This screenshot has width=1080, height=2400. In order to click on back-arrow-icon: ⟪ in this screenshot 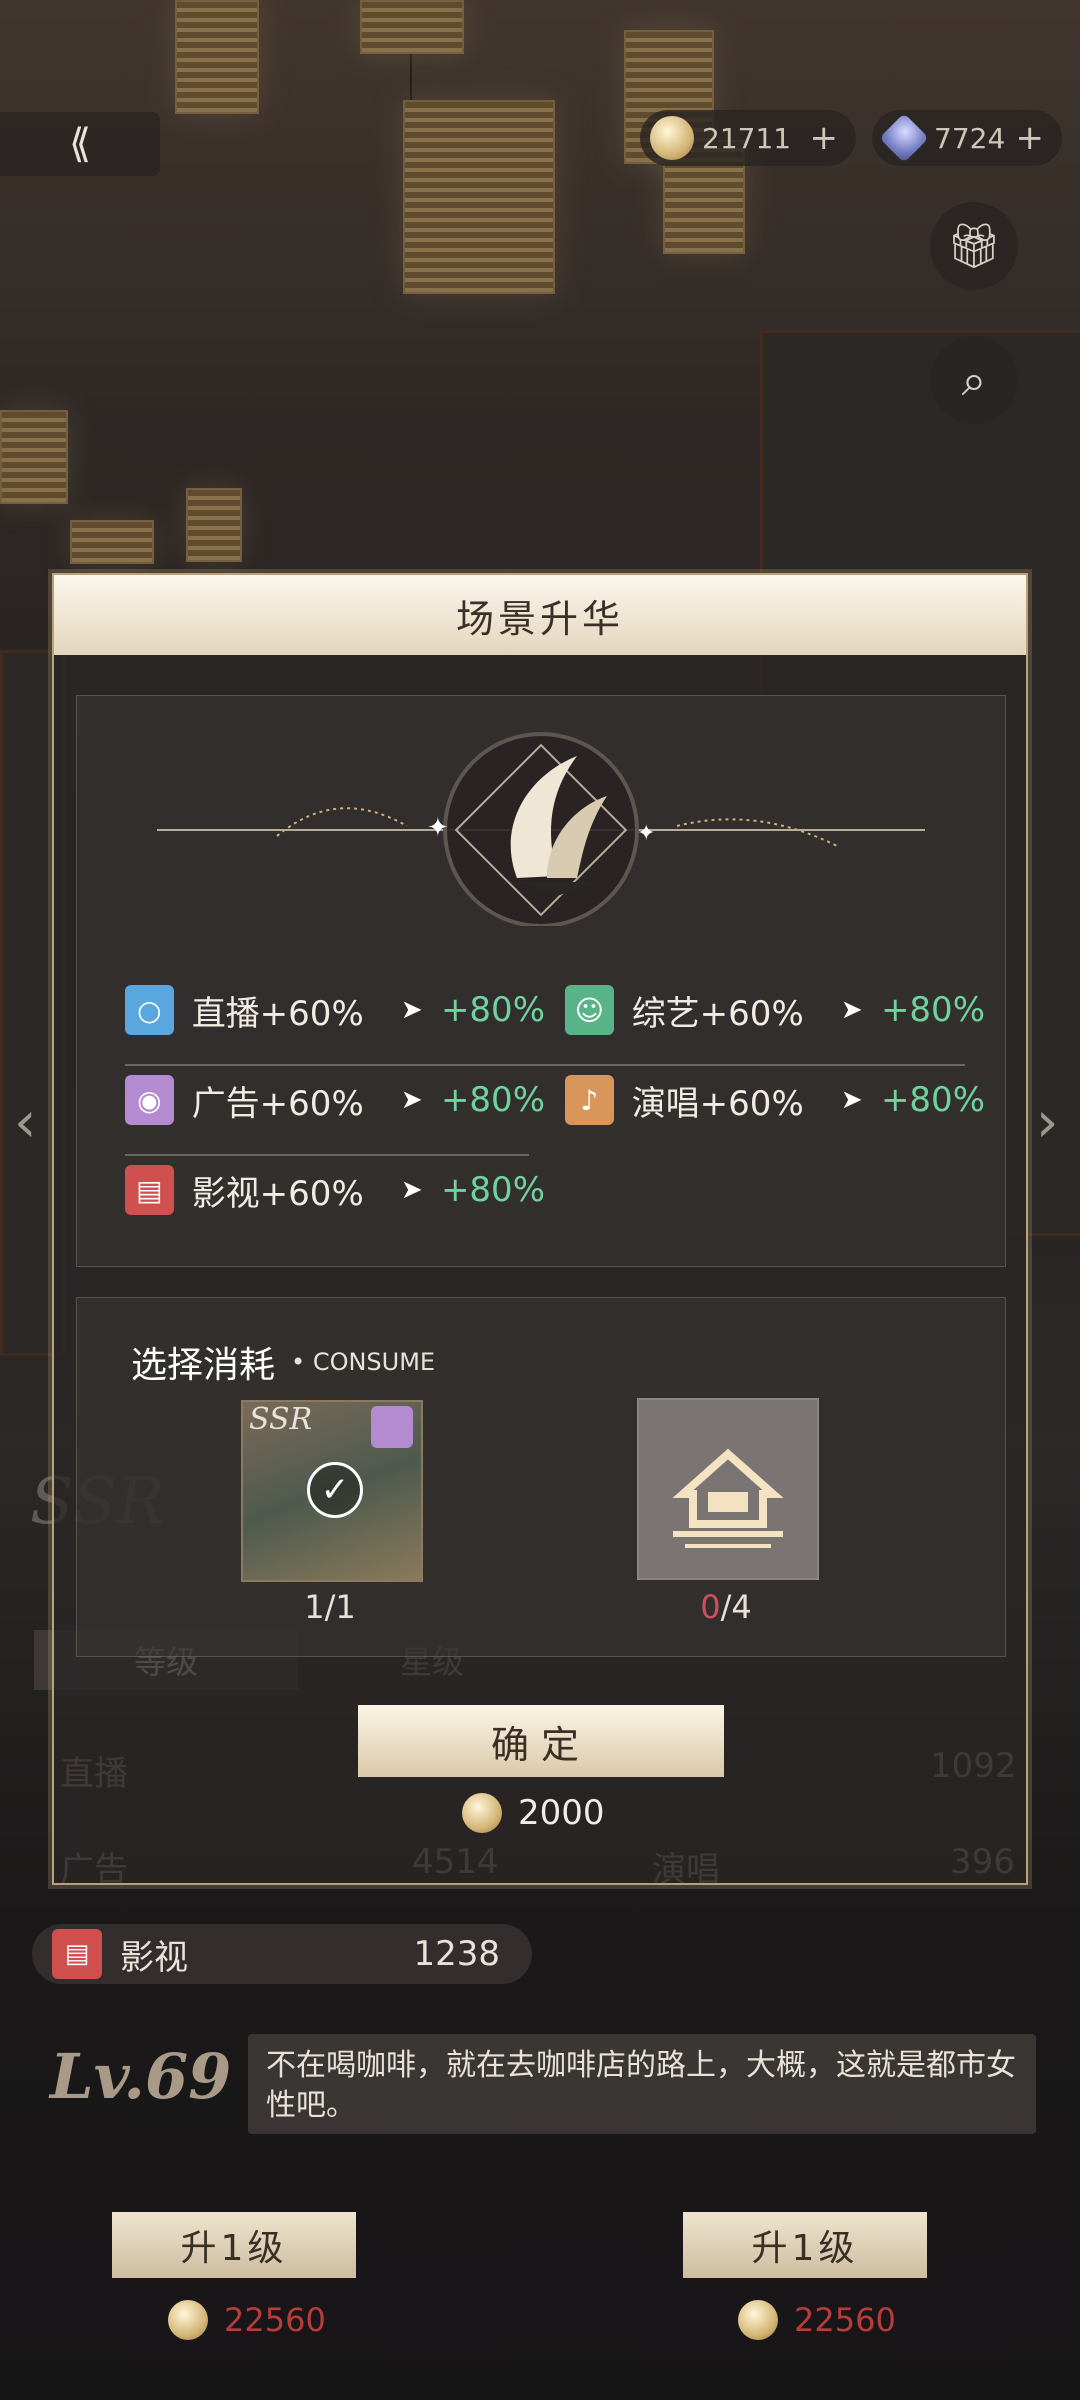, I will do `click(80, 144)`.